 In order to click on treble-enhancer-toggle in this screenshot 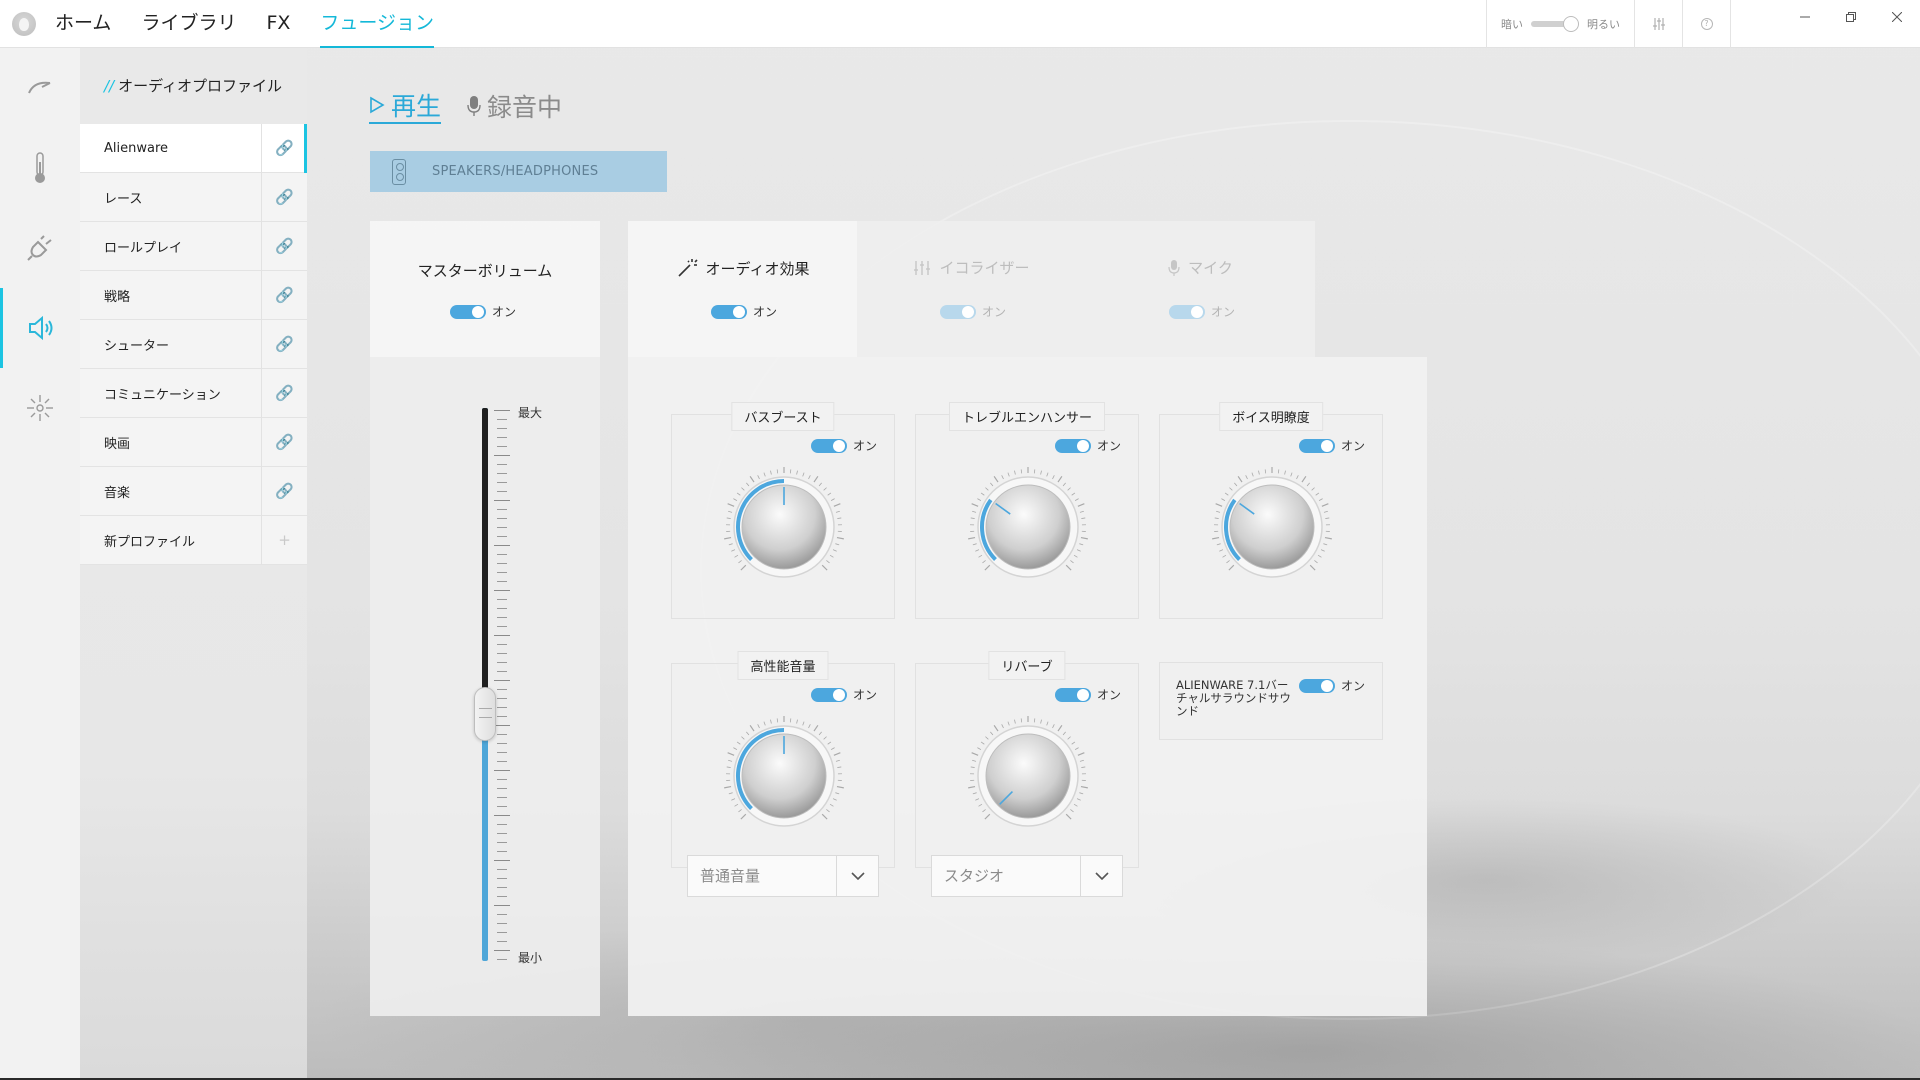, I will do `click(1072, 445)`.